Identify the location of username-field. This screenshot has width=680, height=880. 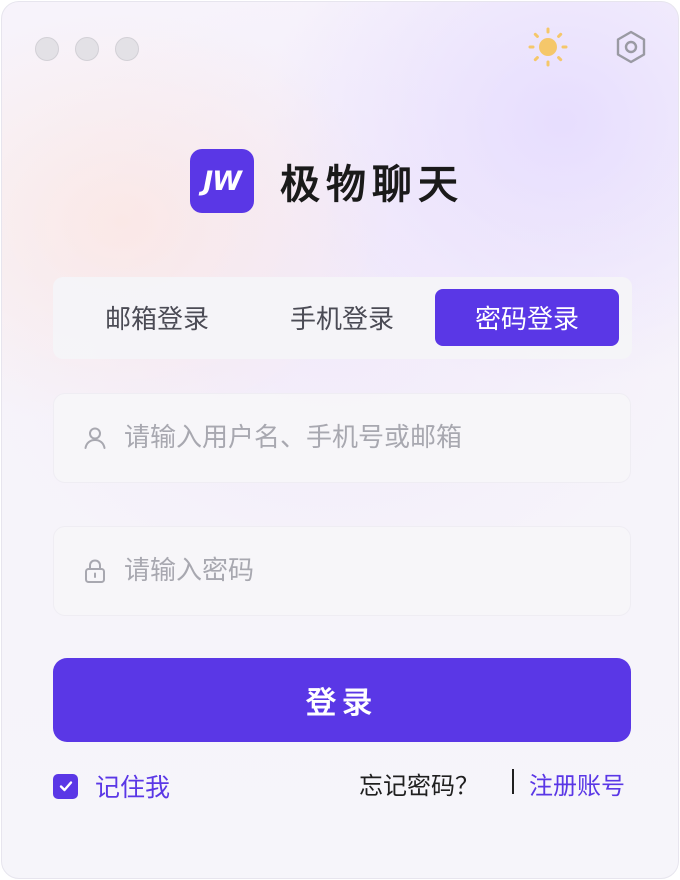
(342, 438).